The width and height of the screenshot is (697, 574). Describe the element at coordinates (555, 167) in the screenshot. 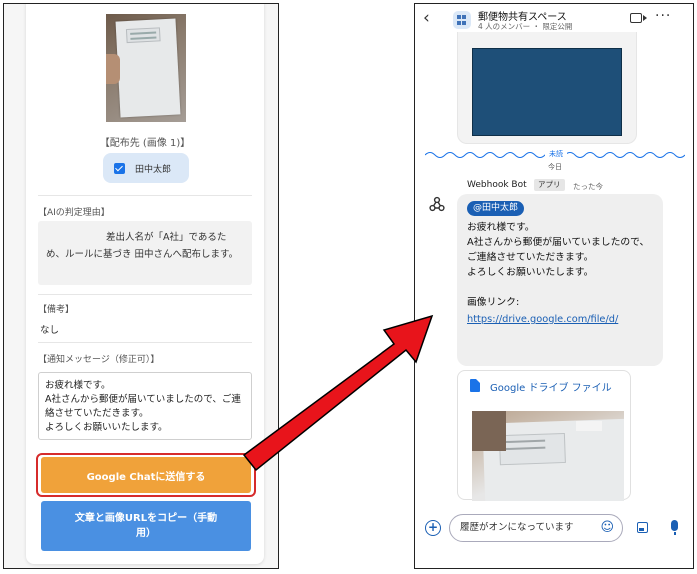

I see `date-separator: 今日` at that location.